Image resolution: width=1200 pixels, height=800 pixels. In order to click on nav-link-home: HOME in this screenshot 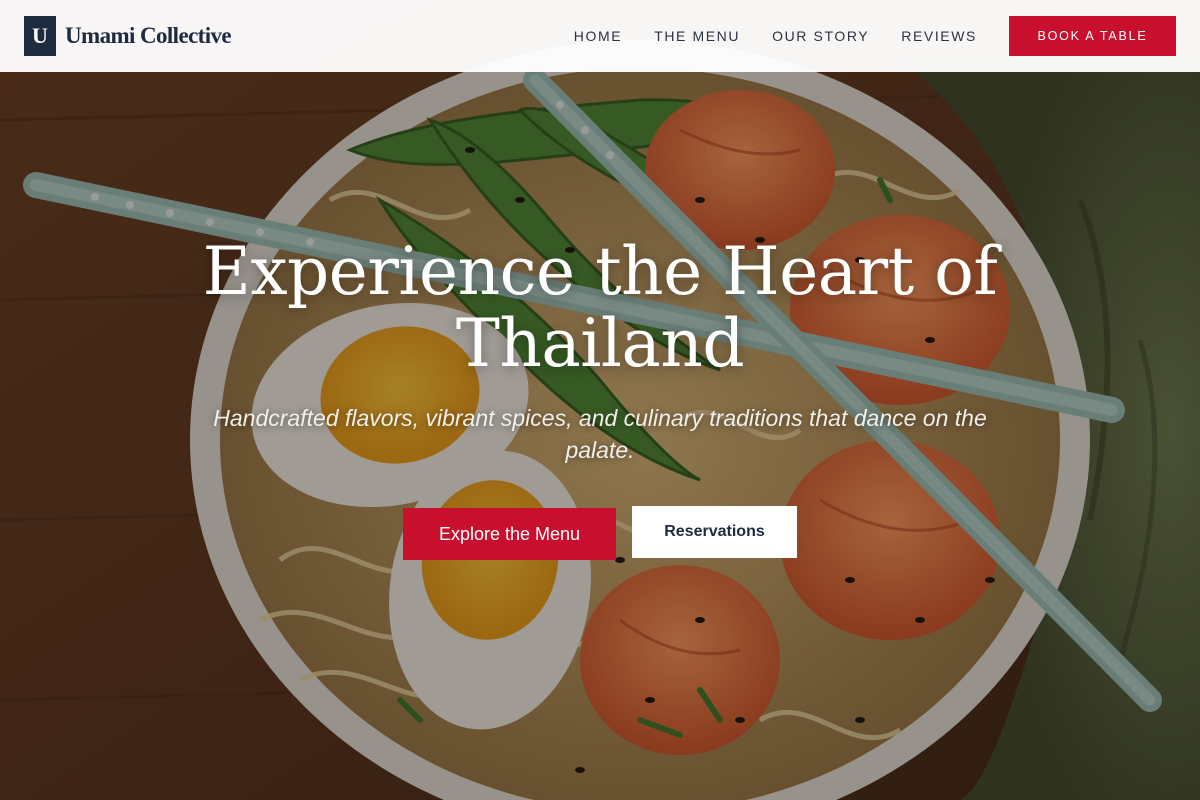, I will do `click(598, 36)`.